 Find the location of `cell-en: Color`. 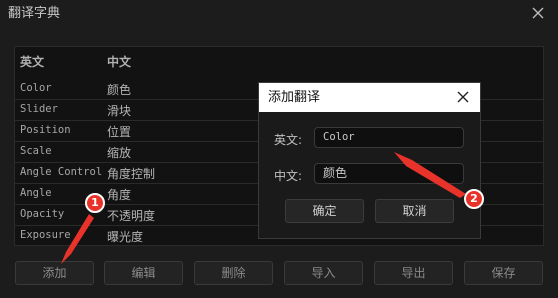

cell-en: Color is located at coordinates (36, 88).